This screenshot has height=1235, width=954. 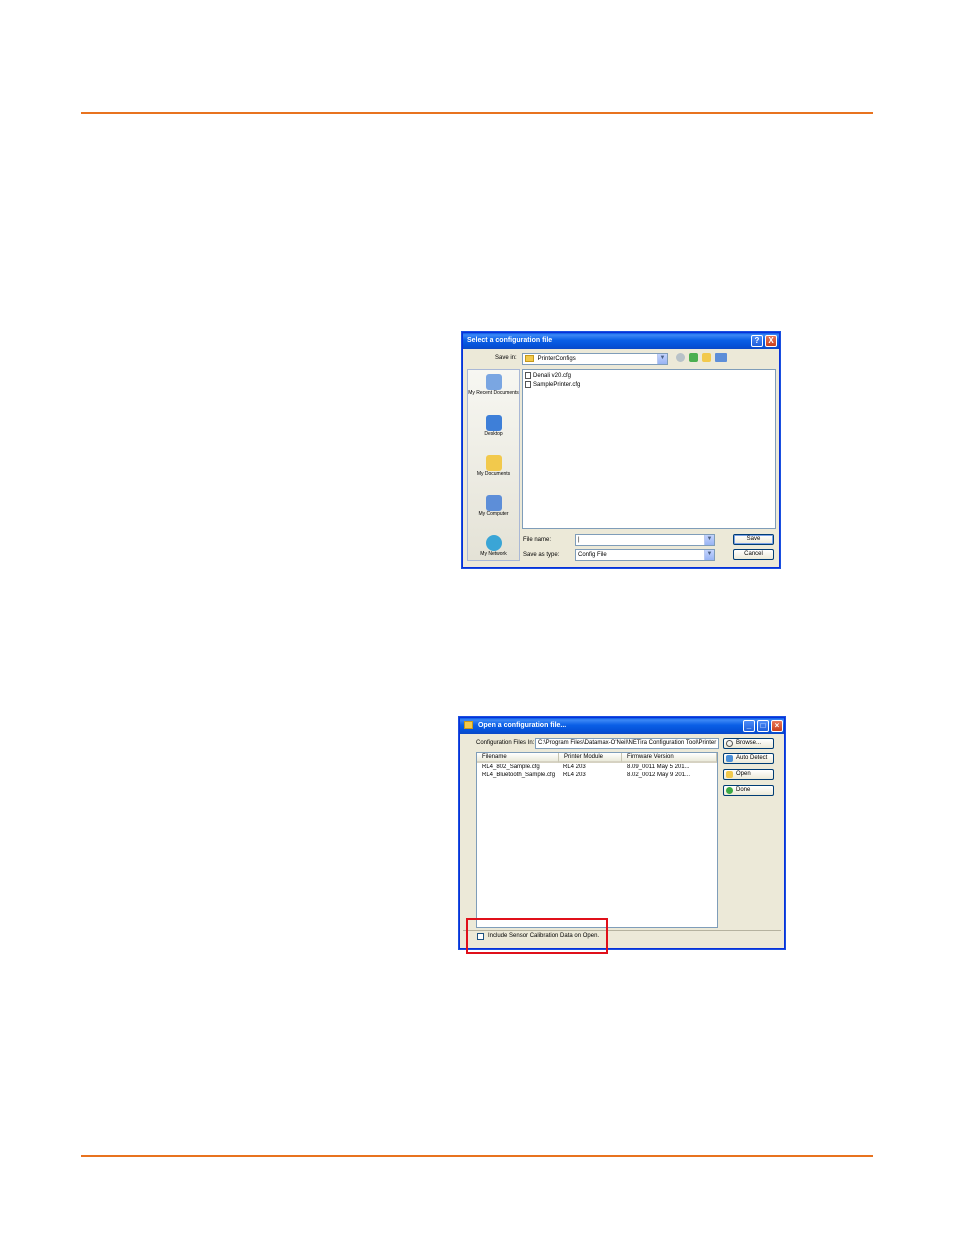 What do you see at coordinates (752, 758) in the screenshot?
I see `auto-detect-label: Auto Detect` at bounding box center [752, 758].